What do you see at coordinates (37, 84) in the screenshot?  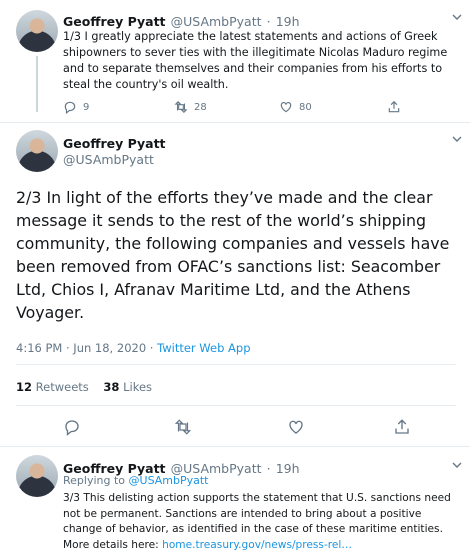 I see `thread-line` at bounding box center [37, 84].